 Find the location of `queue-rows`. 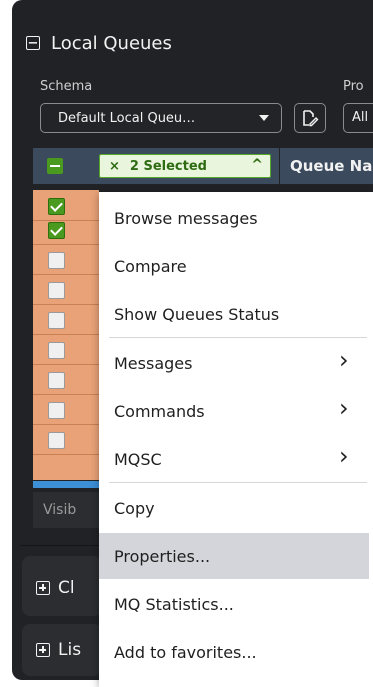

queue-rows is located at coordinates (66, 335).